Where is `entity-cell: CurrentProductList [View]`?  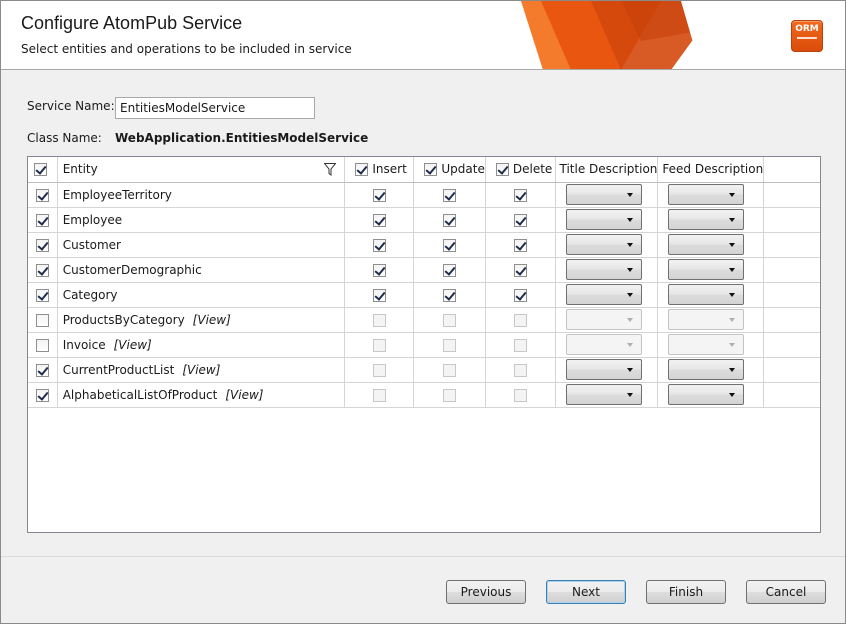 entity-cell: CurrentProductList [View] is located at coordinates (201, 370).